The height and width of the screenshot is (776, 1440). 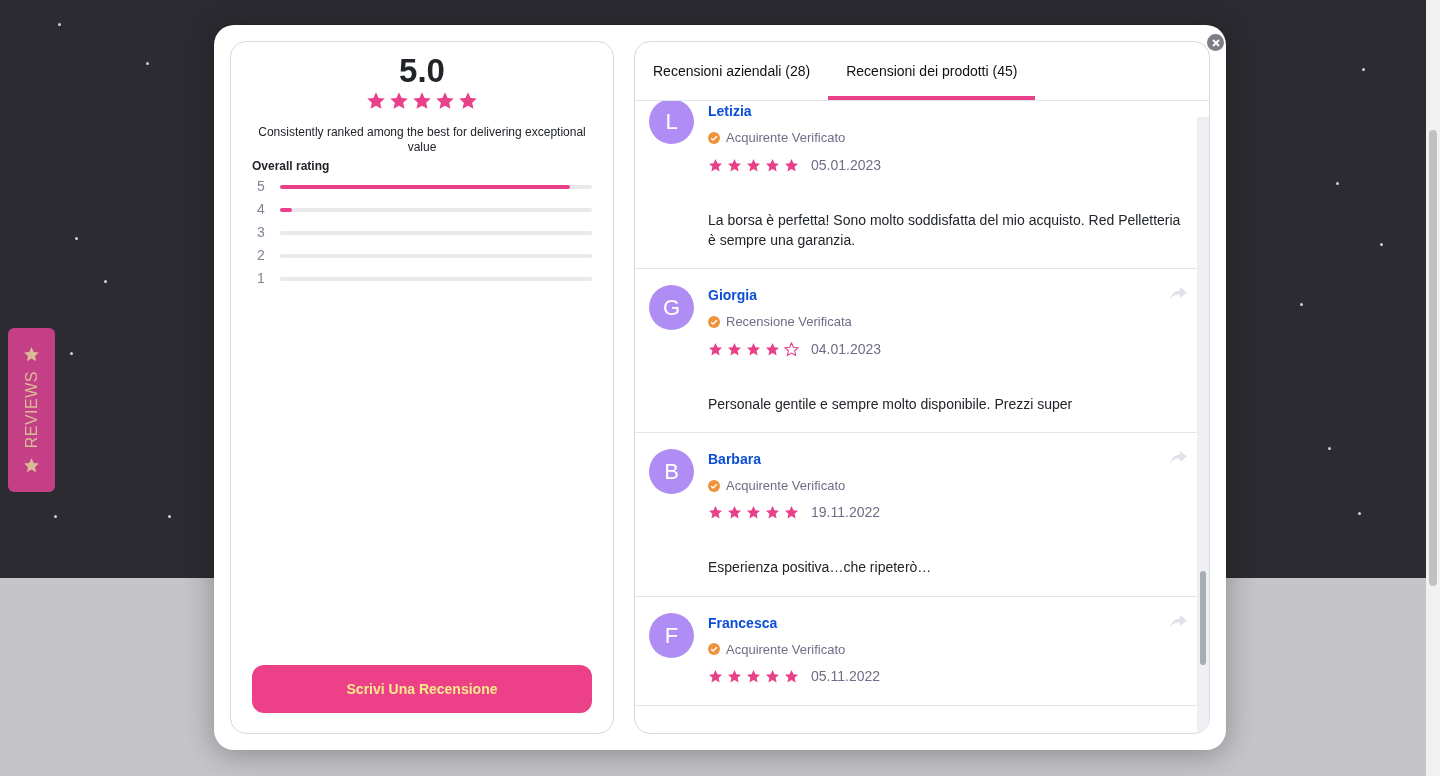 I want to click on rating-label: 5, so click(x=261, y=186).